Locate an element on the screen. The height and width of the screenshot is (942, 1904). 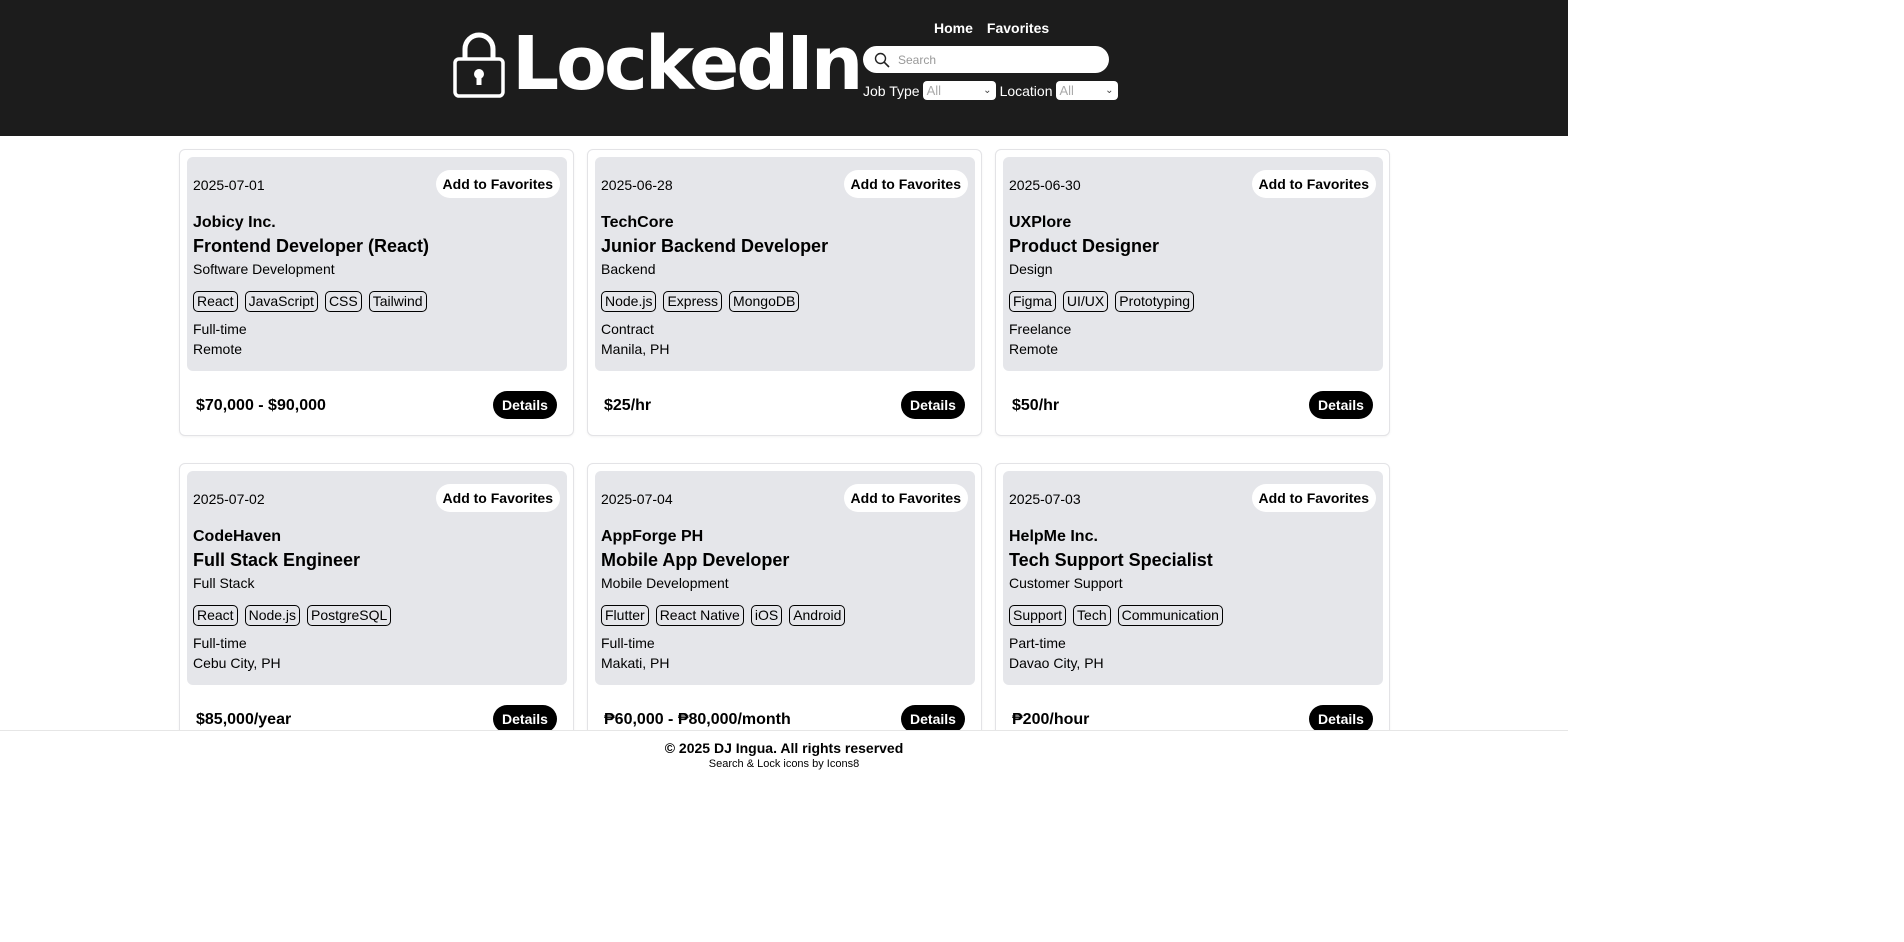
skill-tag: Figma is located at coordinates (1032, 301).